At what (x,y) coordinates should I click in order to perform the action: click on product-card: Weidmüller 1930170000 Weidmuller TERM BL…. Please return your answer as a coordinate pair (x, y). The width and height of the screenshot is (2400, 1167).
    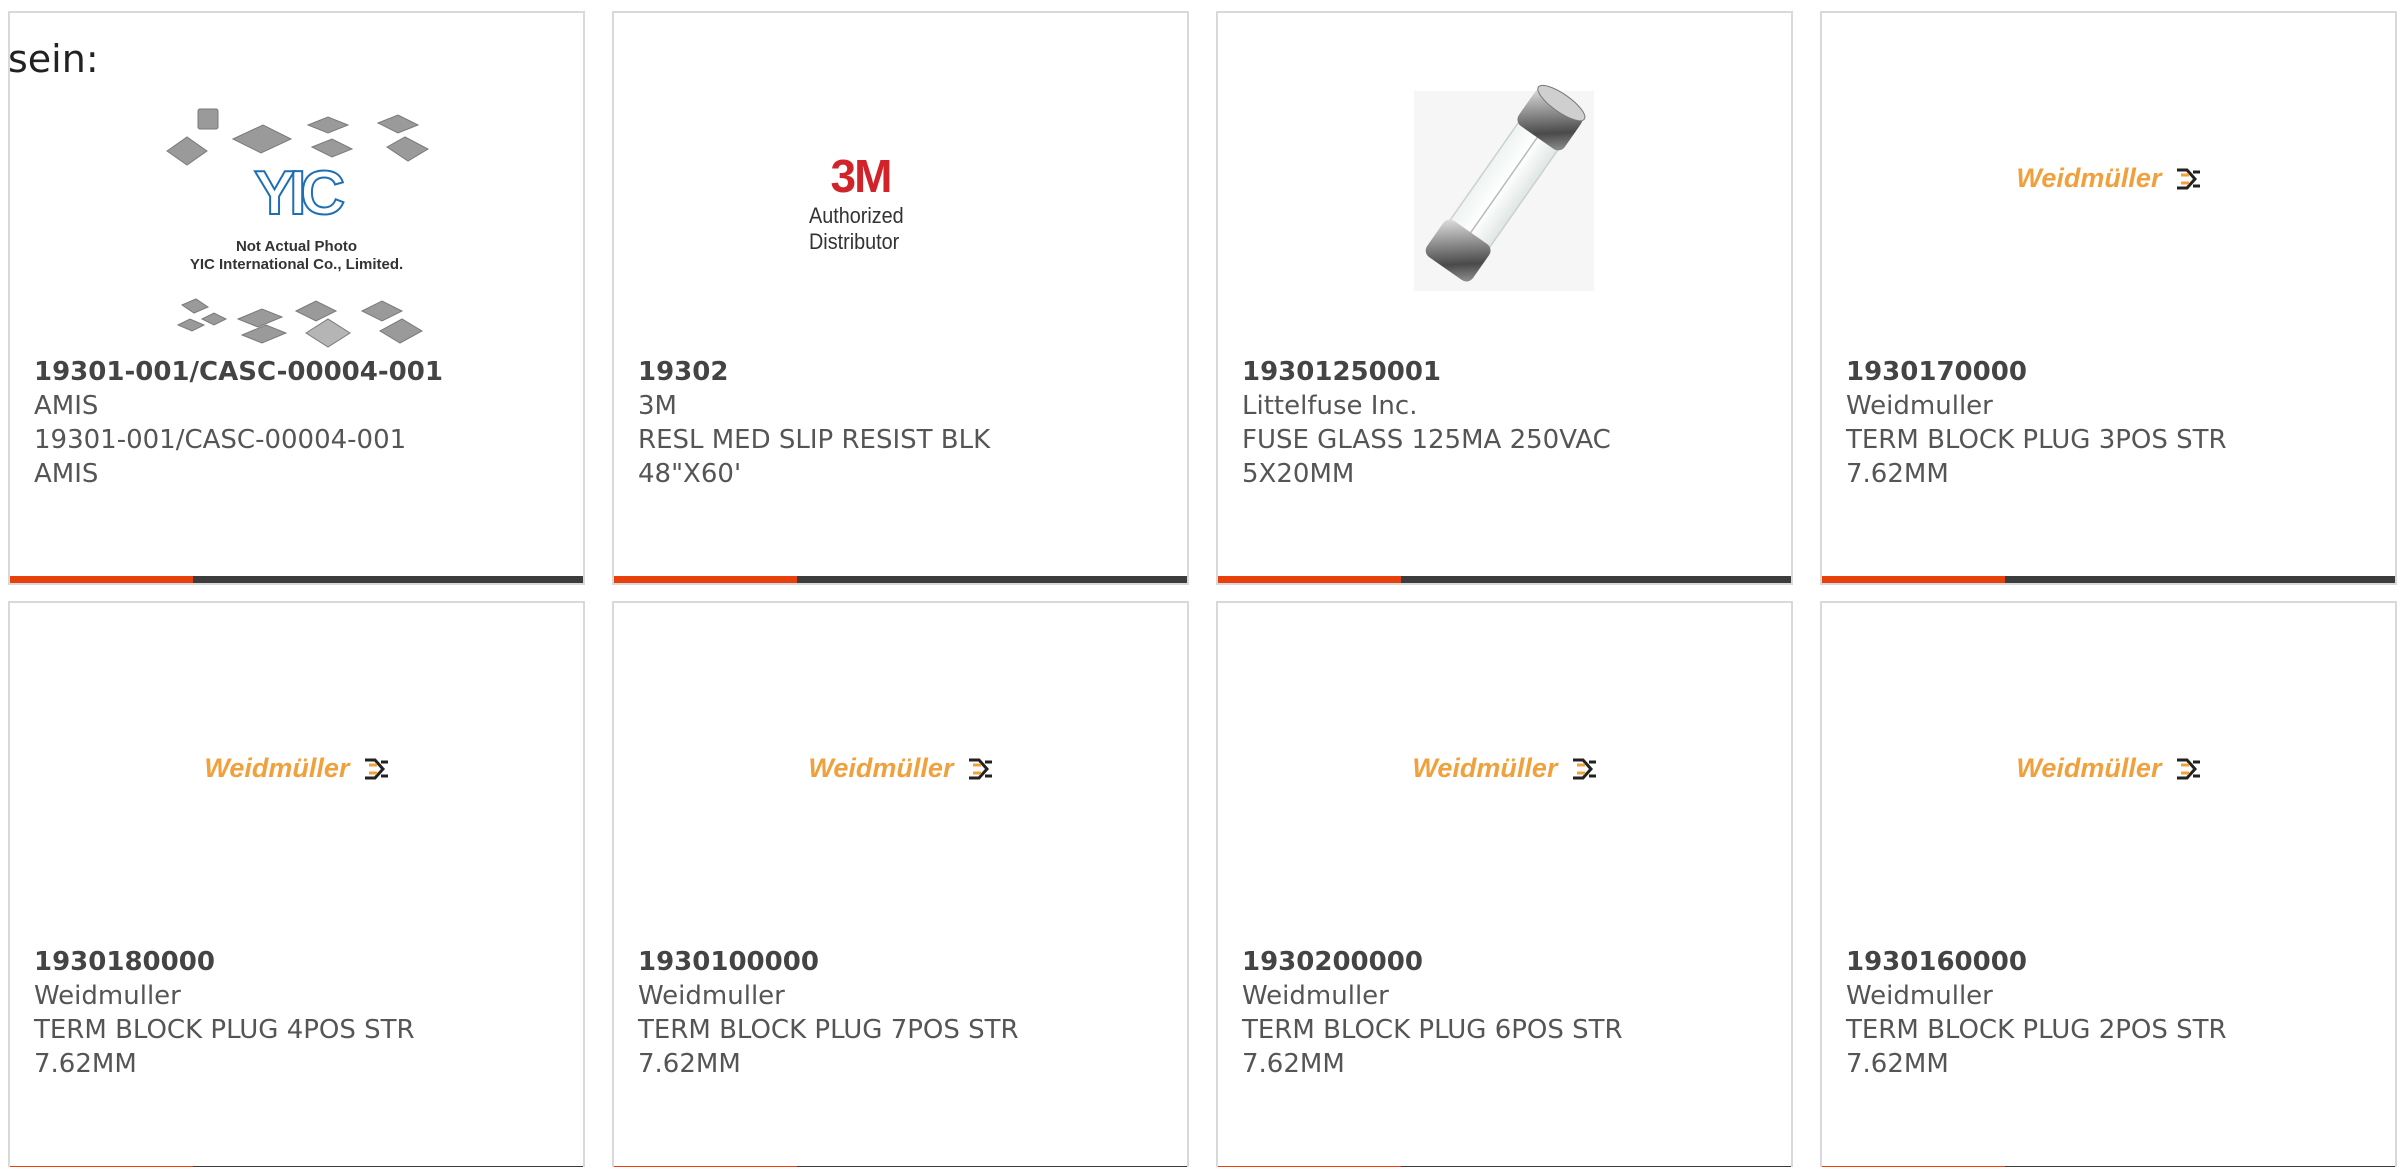
    Looking at the image, I should click on (2108, 298).